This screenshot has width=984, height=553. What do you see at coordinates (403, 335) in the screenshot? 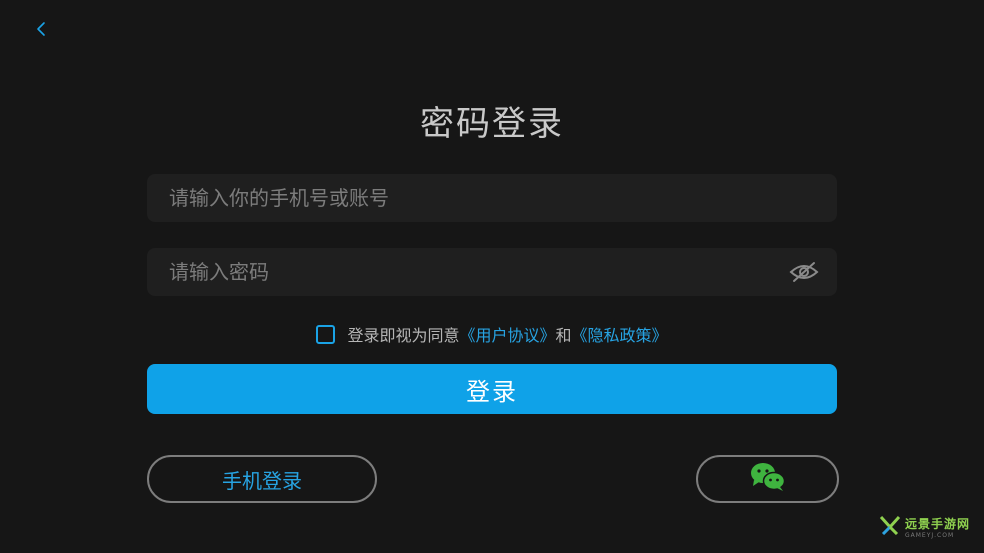
I see `agreement-text: 登录即视为同意` at bounding box center [403, 335].